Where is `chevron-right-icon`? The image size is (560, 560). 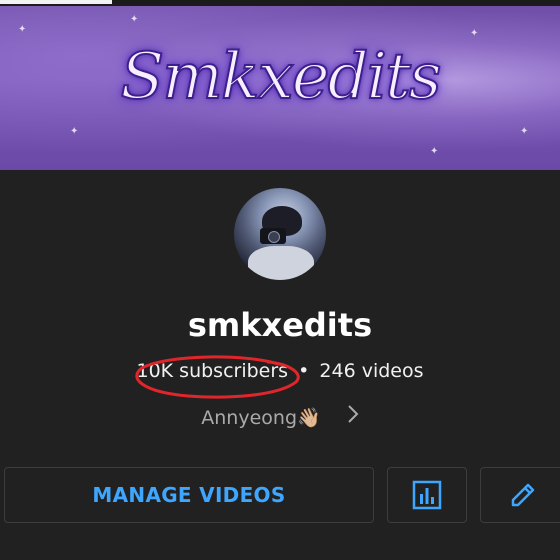 chevron-right-icon is located at coordinates (353, 416).